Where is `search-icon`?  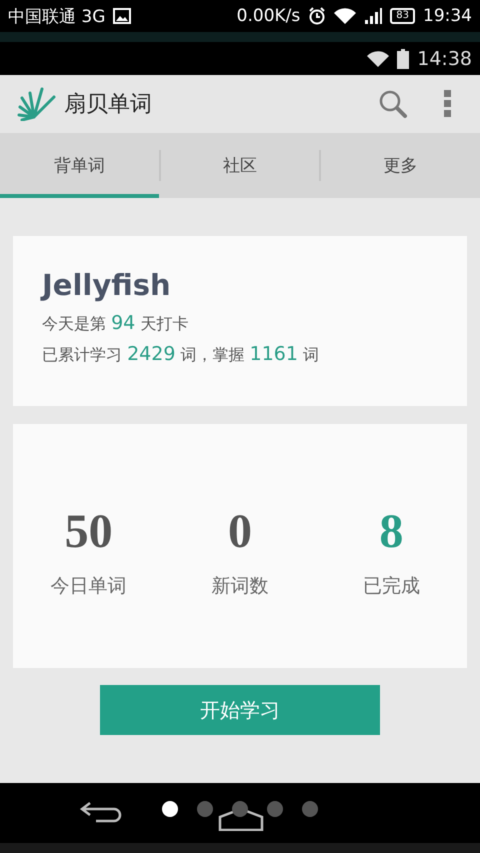
search-icon is located at coordinates (393, 104).